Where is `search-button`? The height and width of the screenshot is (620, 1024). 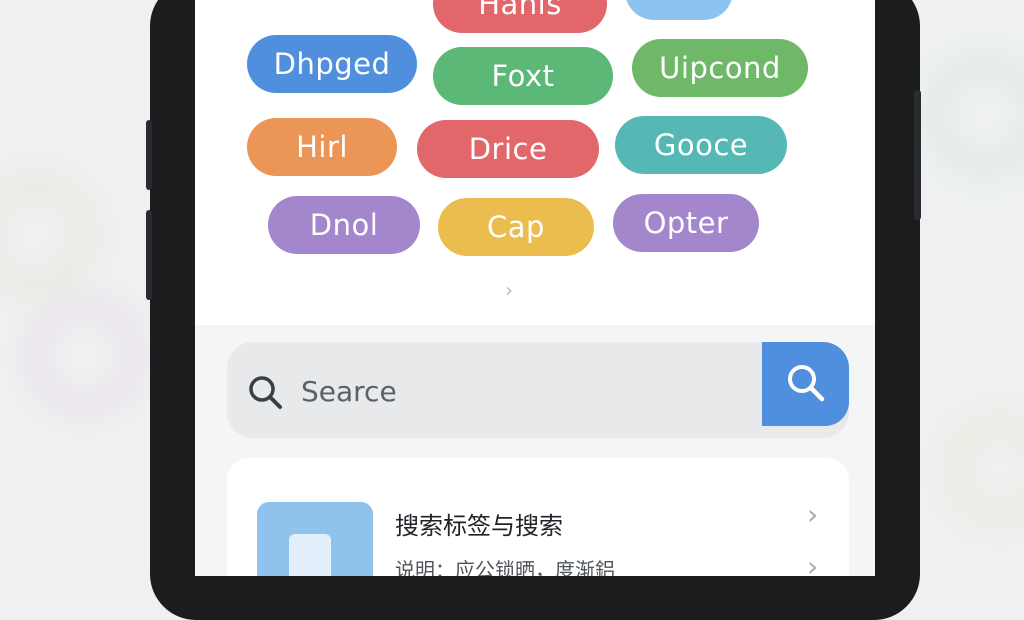 search-button is located at coordinates (805, 384).